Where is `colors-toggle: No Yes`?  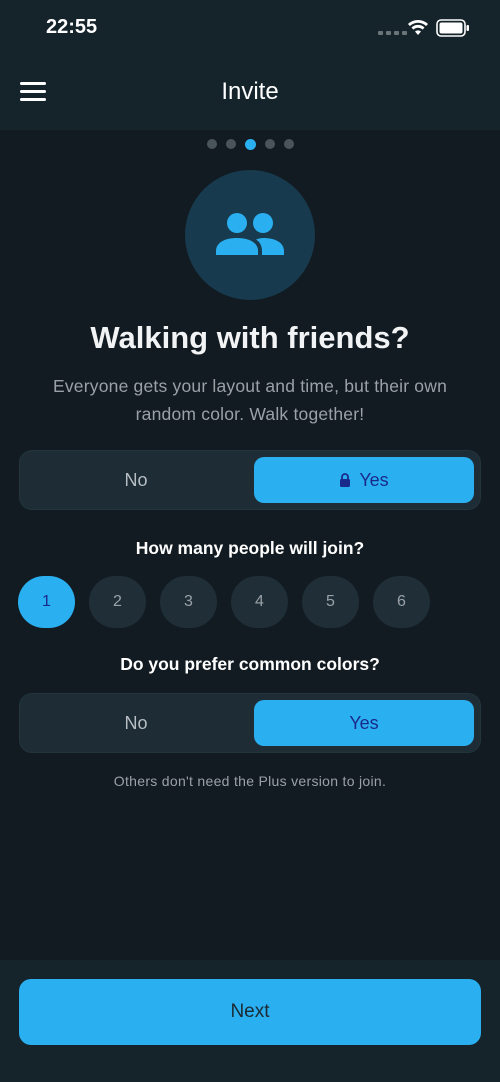
colors-toggle: No Yes is located at coordinates (250, 723).